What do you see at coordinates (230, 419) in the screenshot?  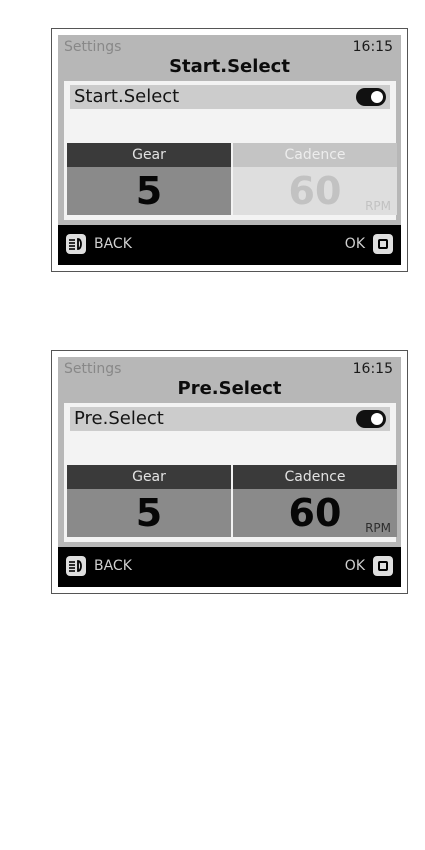 I see `option-row-pre-select: Pre.Select` at bounding box center [230, 419].